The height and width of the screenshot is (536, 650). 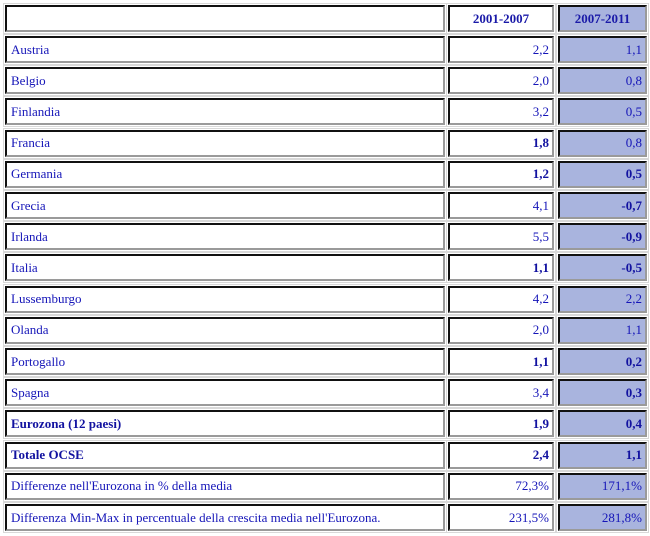 What do you see at coordinates (225, 424) in the screenshot?
I see `row-label-cell: Eurozona (12 paesi)` at bounding box center [225, 424].